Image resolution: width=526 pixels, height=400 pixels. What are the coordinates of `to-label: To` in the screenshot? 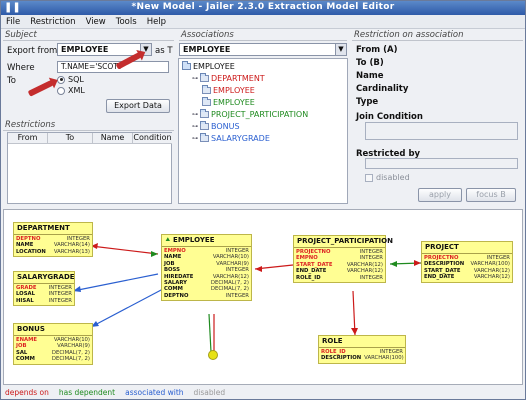 It's located at (11, 81).